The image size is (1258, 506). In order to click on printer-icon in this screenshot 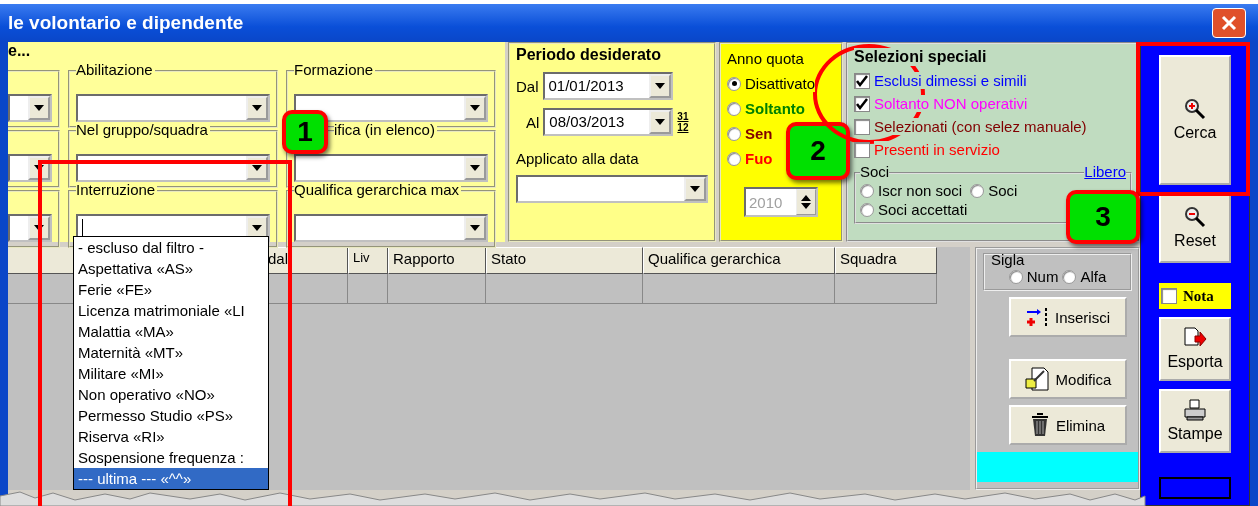, I will do `click(1195, 410)`.